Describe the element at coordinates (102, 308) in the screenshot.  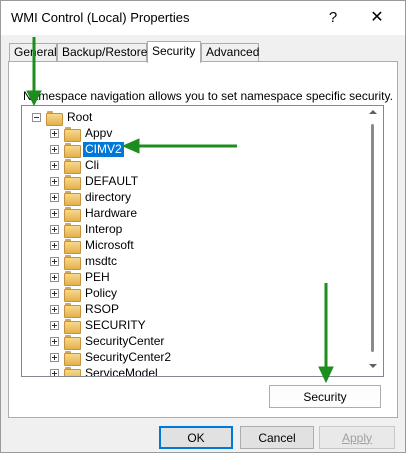
I see `tree-node-label: RSOP` at that location.